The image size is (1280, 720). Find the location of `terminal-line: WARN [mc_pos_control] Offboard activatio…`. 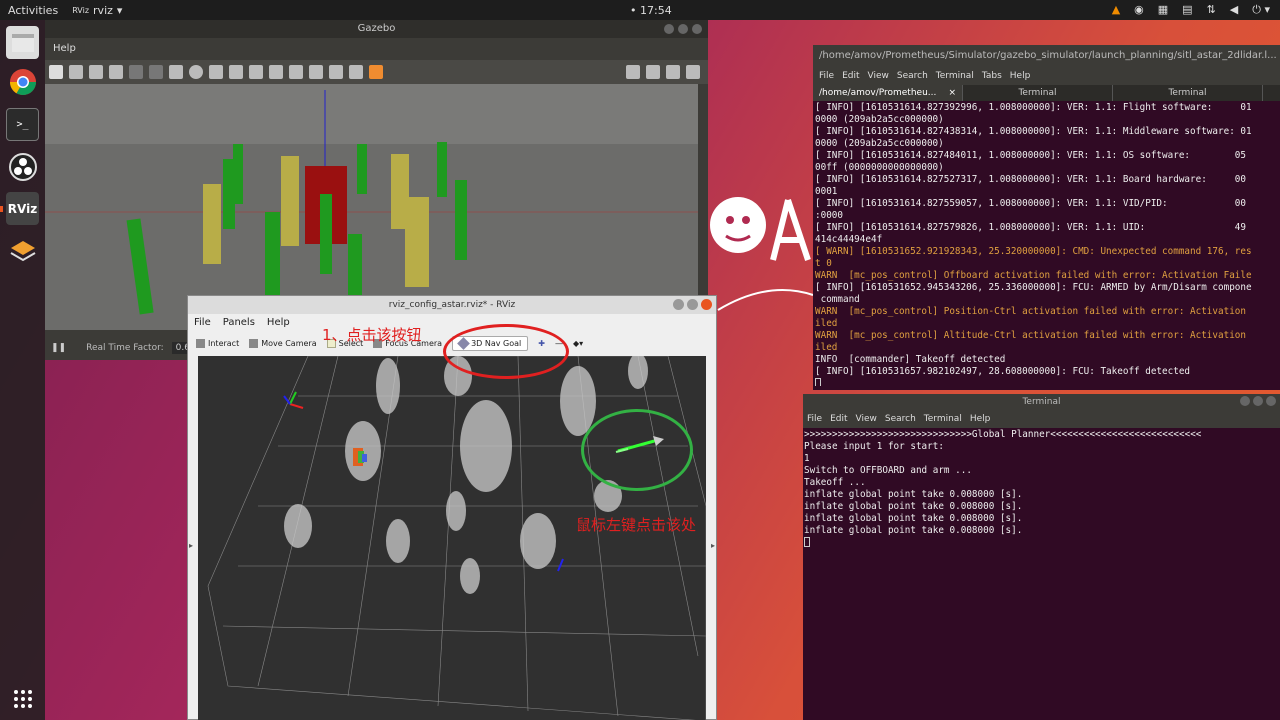

terminal-line: WARN [mc_pos_control] Offboard activatio… is located at coordinates (1033, 275).